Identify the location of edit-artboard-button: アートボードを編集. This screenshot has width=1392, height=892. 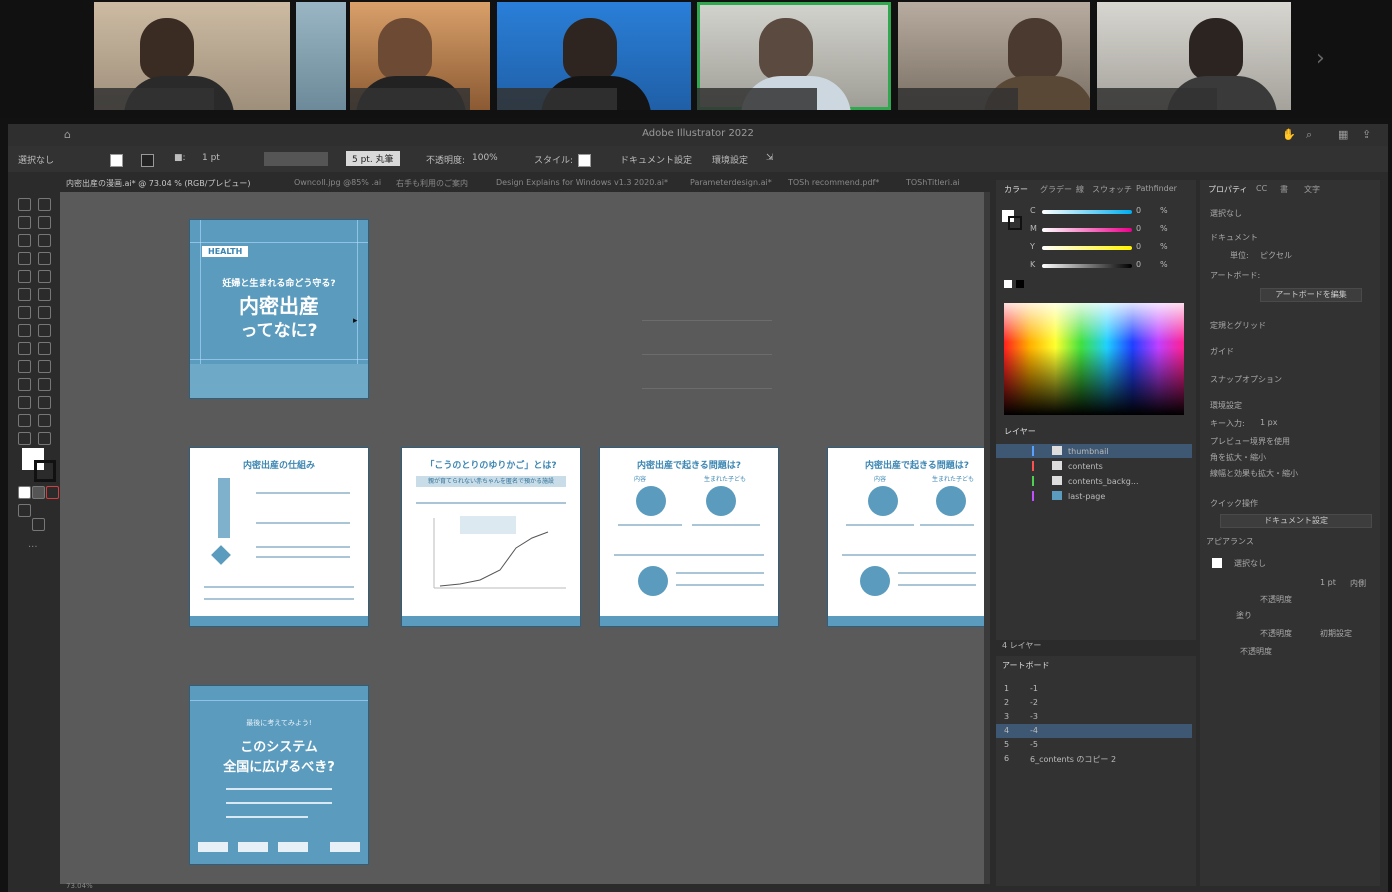
(1311, 295).